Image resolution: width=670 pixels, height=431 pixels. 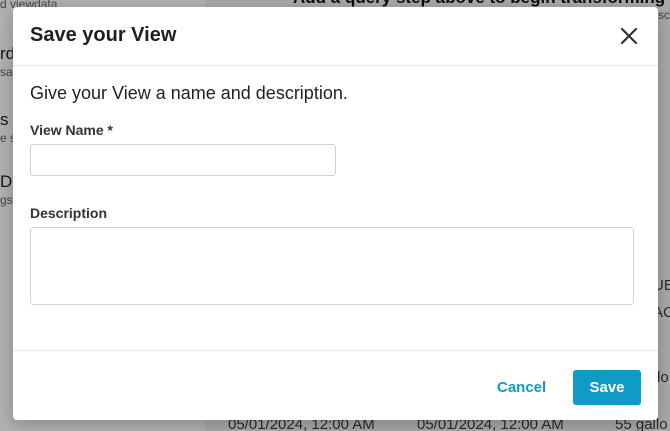 I want to click on dialog-intro: Give your View a name and description., so click(x=189, y=93).